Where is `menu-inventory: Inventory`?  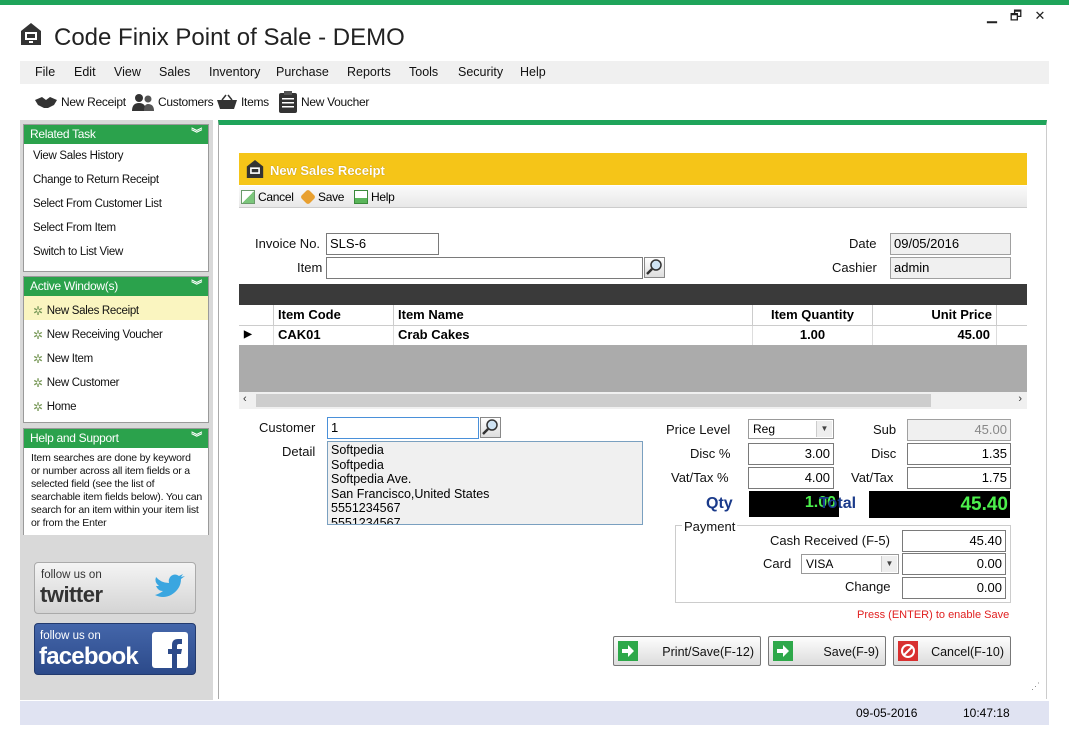
menu-inventory: Inventory is located at coordinates (234, 72).